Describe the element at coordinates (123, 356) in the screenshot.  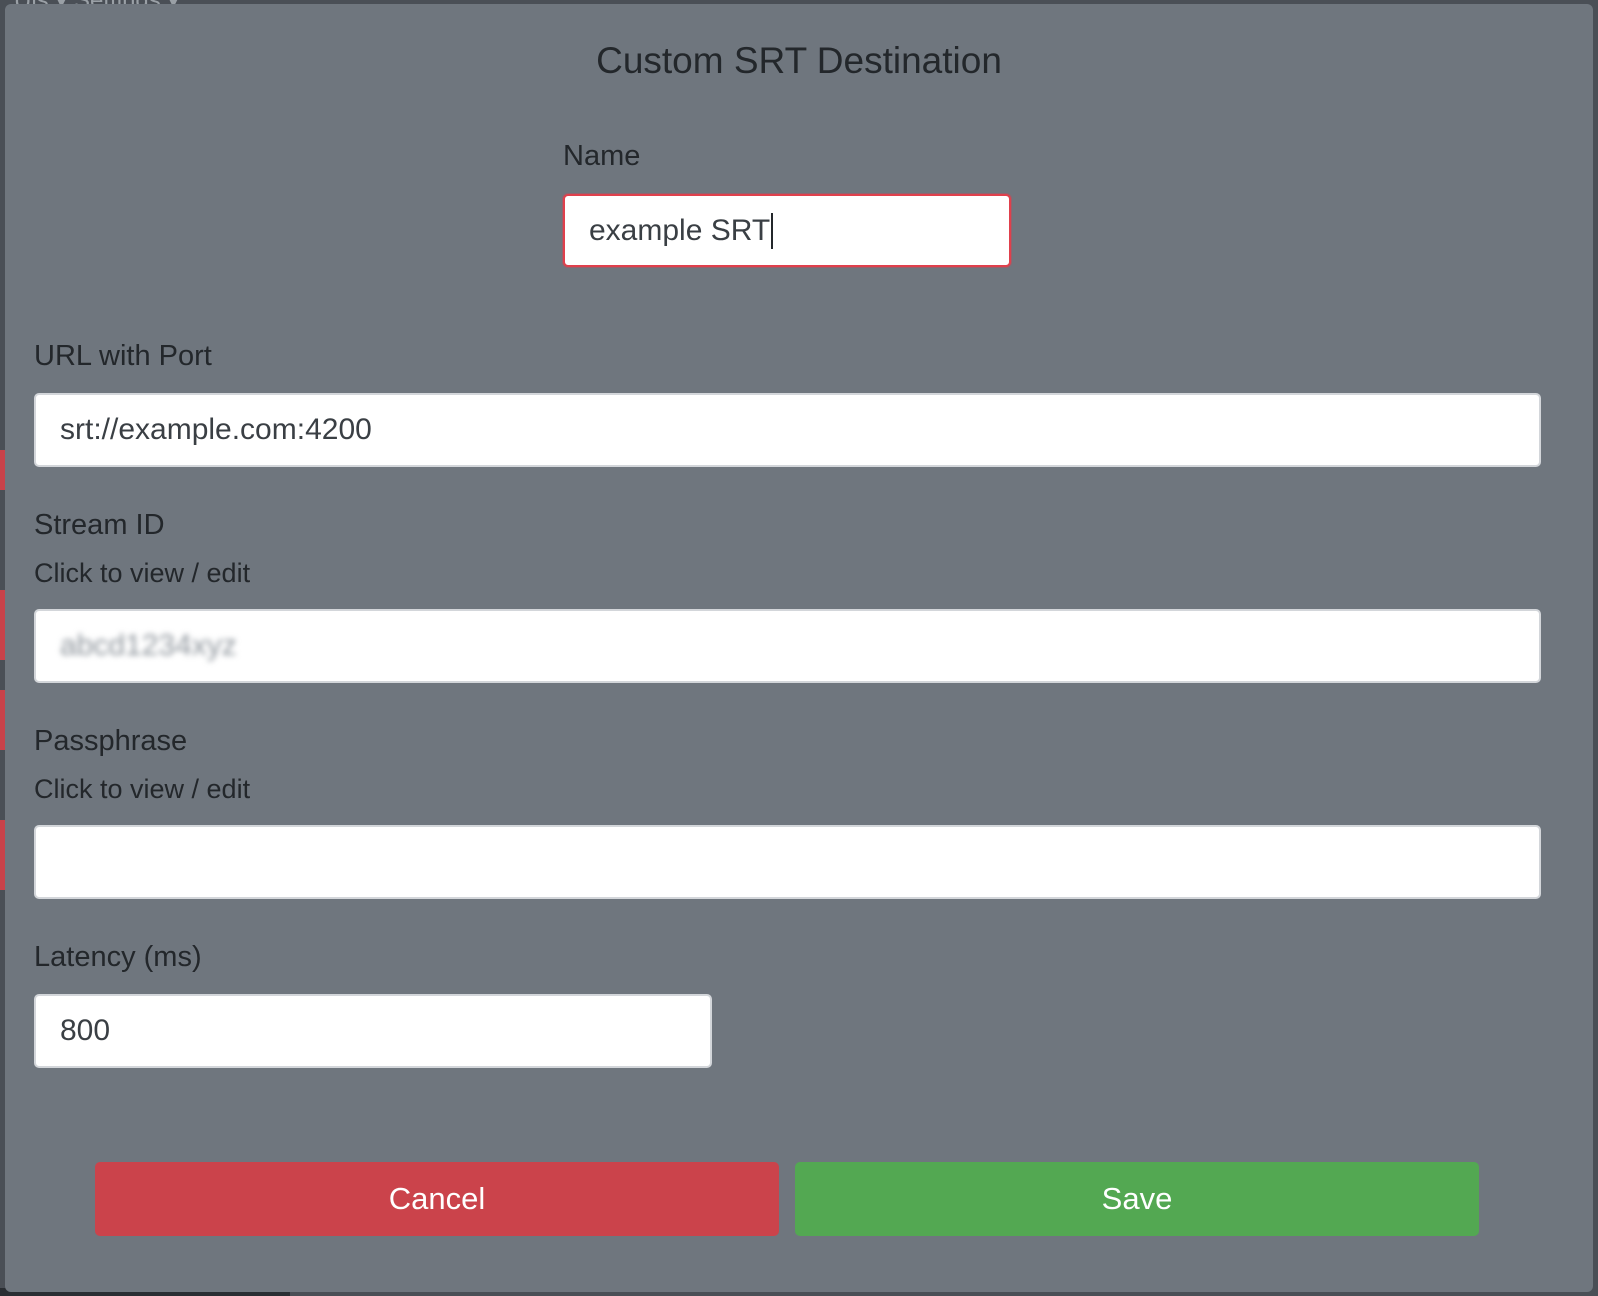
I see `url-label: URL with Port` at that location.